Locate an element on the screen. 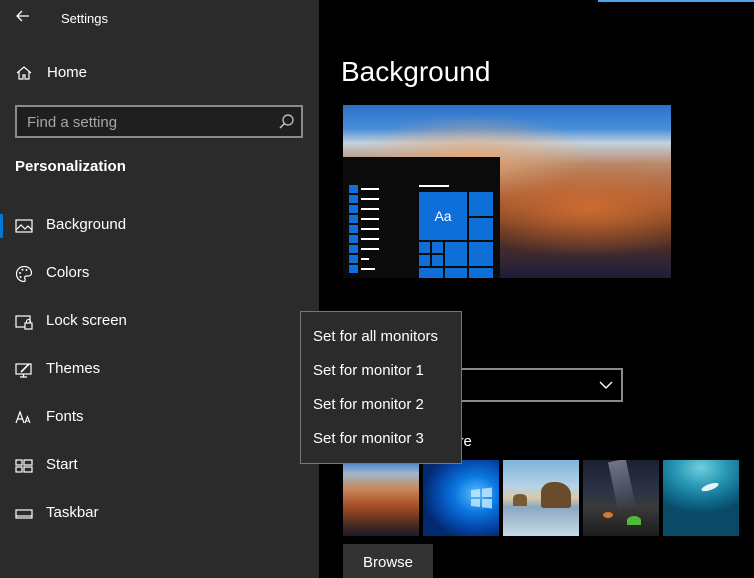  sidebar-item-label: Themes is located at coordinates (73, 368).